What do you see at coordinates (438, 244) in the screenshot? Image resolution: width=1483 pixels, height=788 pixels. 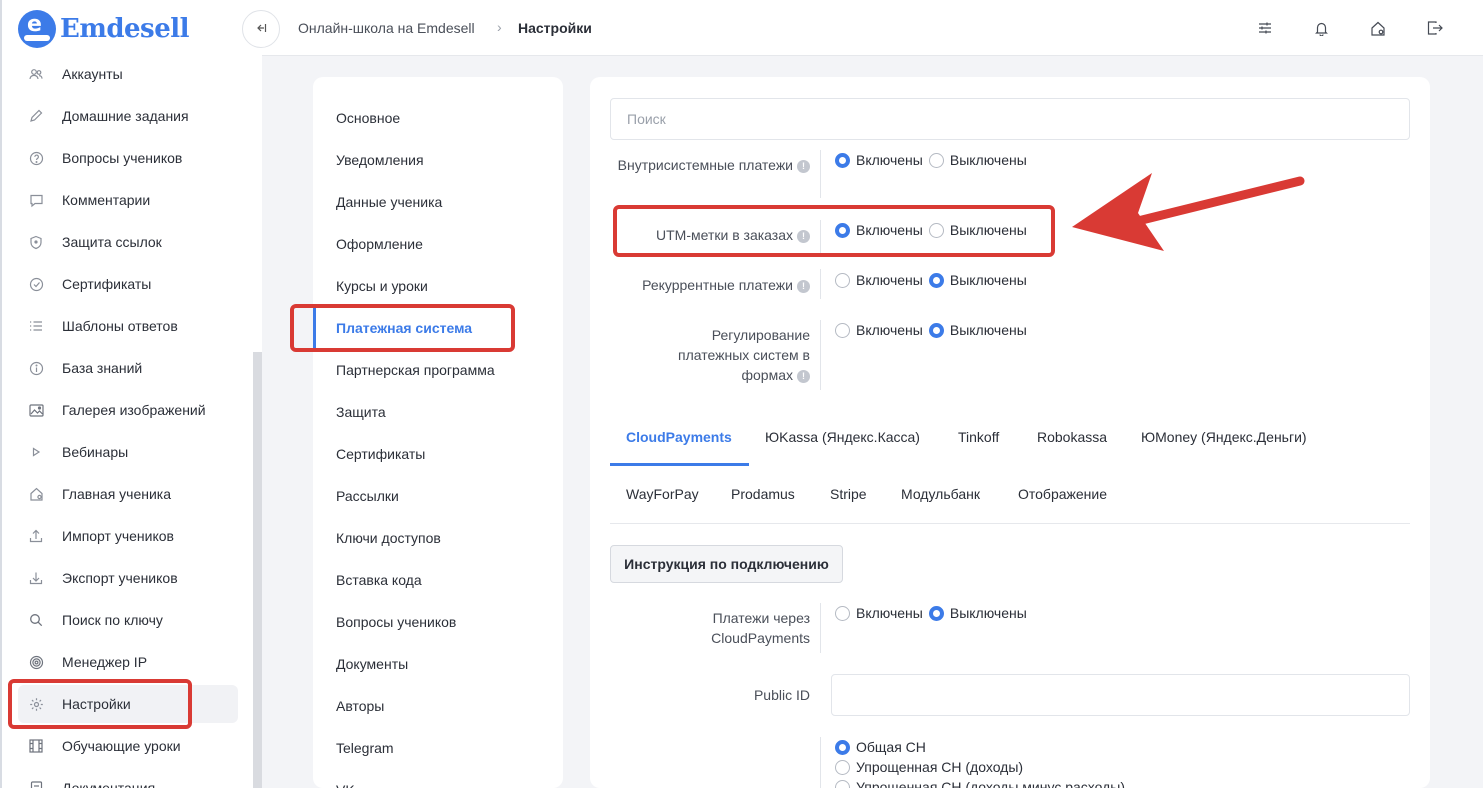 I see `settings-menu-item: Оформление` at bounding box center [438, 244].